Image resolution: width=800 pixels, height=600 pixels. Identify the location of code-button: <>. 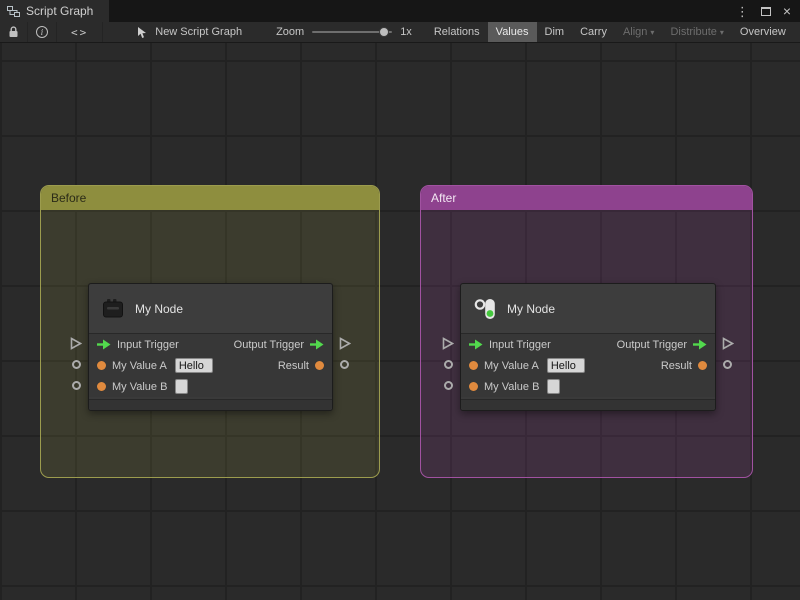
(80, 32).